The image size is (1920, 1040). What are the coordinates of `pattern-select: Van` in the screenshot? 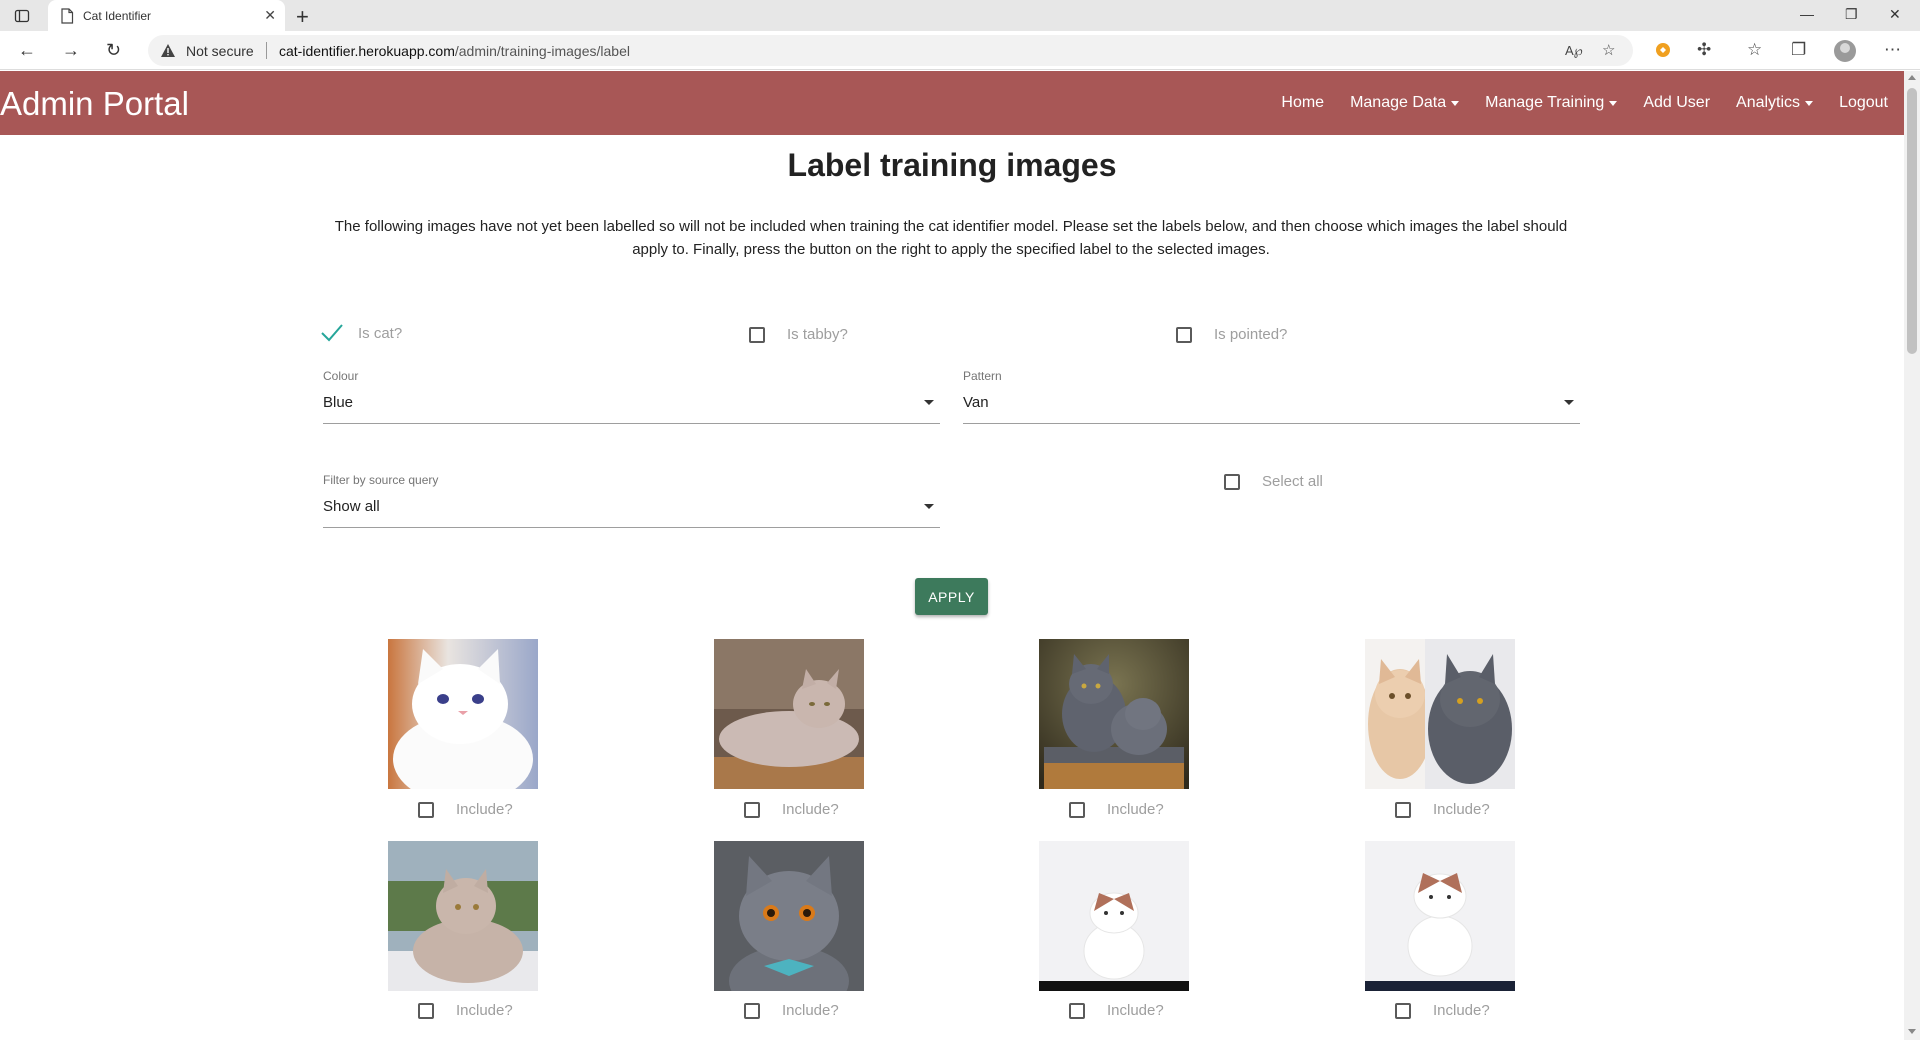 It's located at (1271, 409).